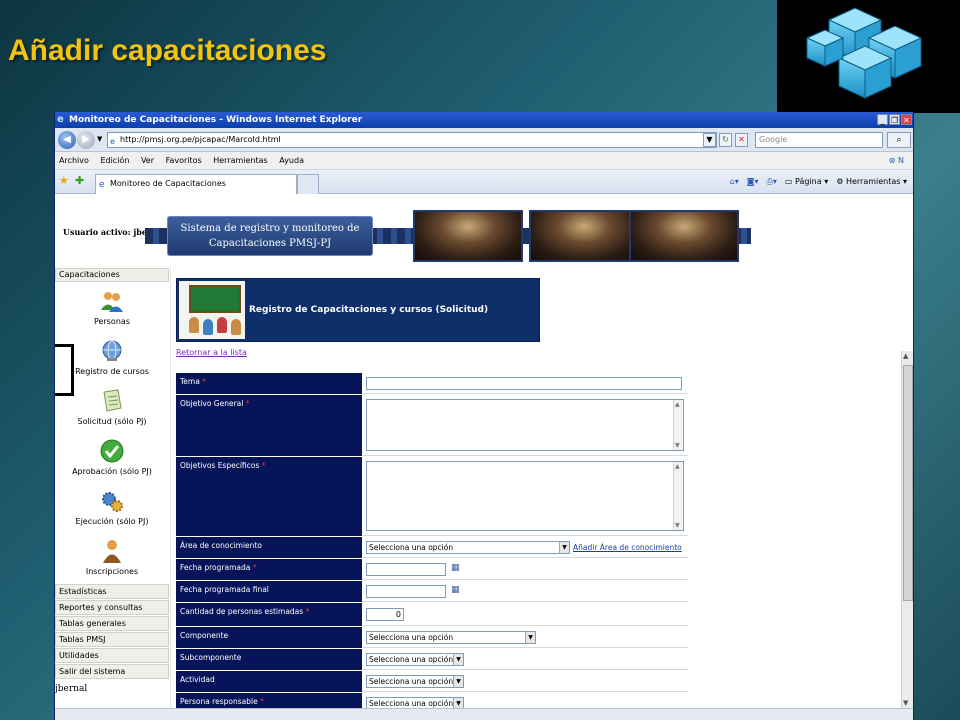 The height and width of the screenshot is (720, 960). I want to click on slide-title: Añadir capacitaciones, so click(167, 50).